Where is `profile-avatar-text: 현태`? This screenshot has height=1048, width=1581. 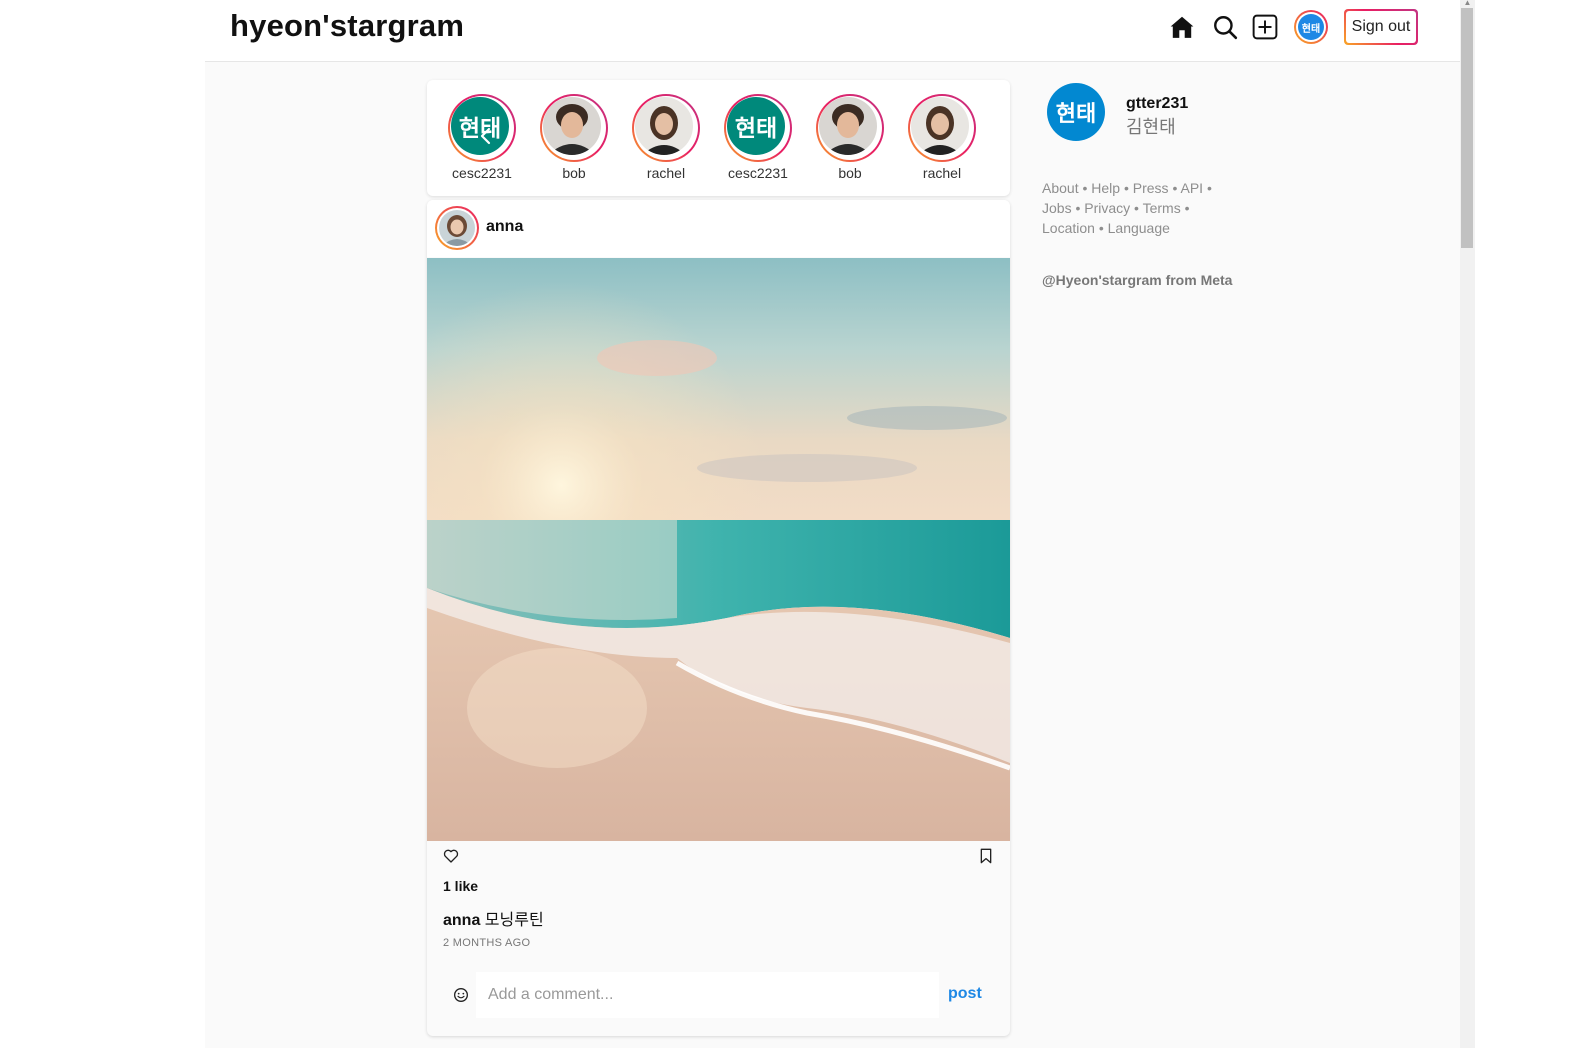 profile-avatar-text: 현태 is located at coordinates (1311, 27).